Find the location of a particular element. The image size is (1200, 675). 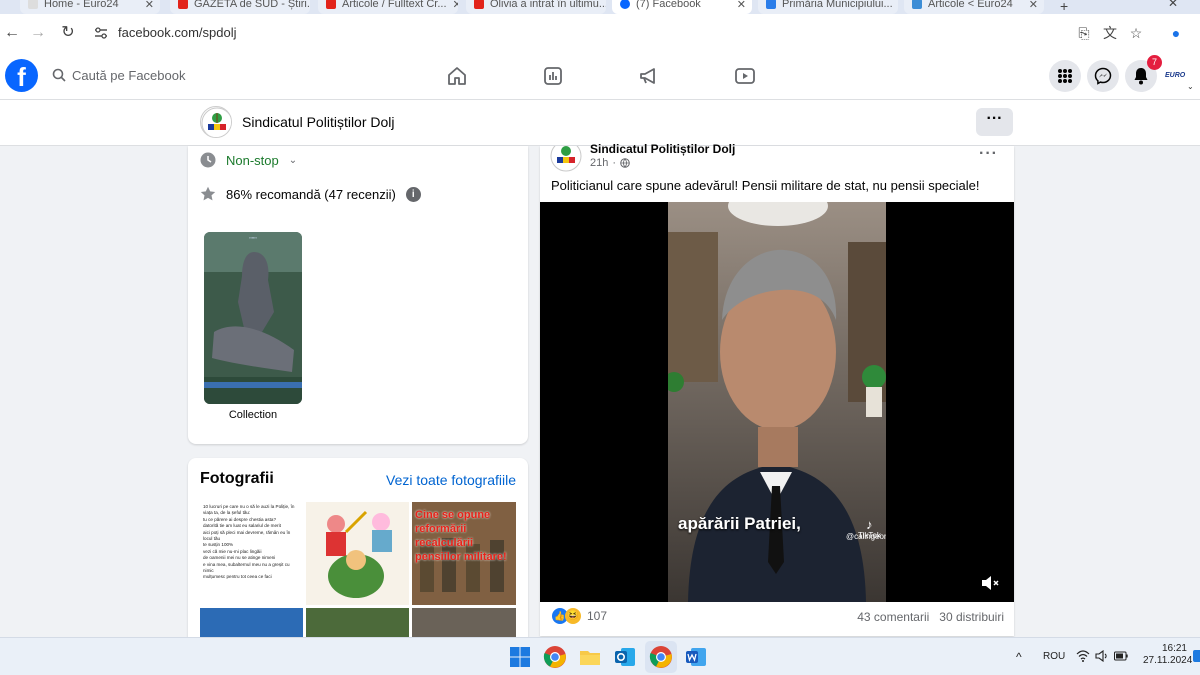

reload-icon: ↻ is located at coordinates (68, 33).